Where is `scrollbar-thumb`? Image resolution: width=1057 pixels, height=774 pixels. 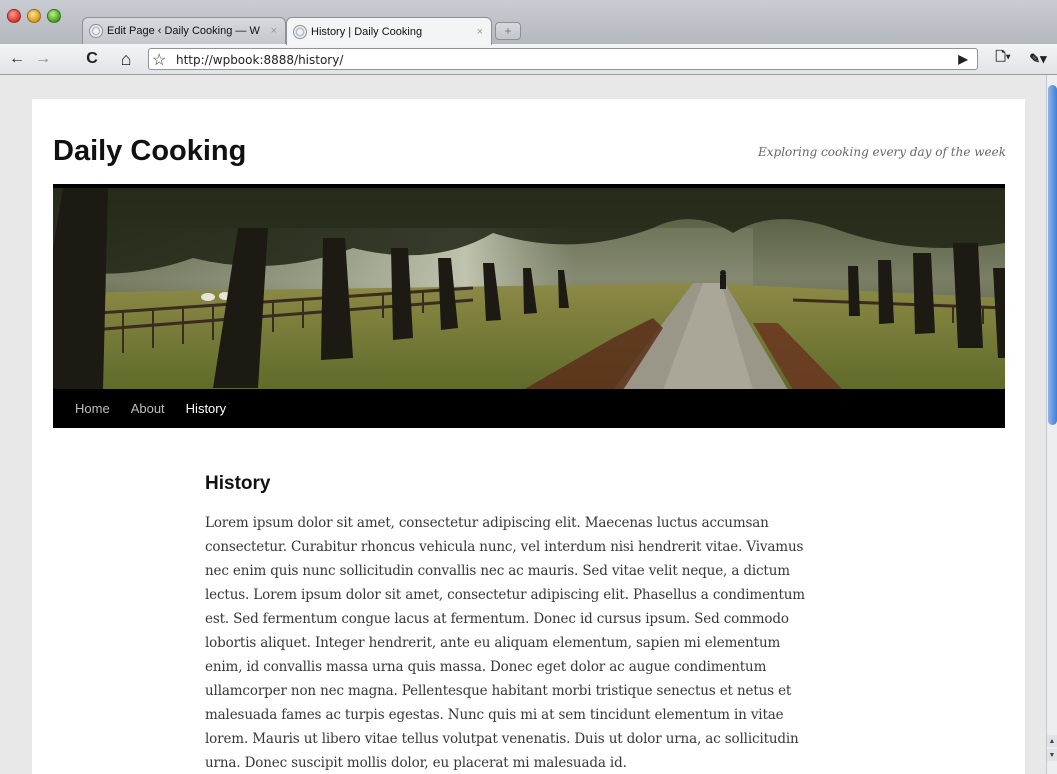 scrollbar-thumb is located at coordinates (1052, 255).